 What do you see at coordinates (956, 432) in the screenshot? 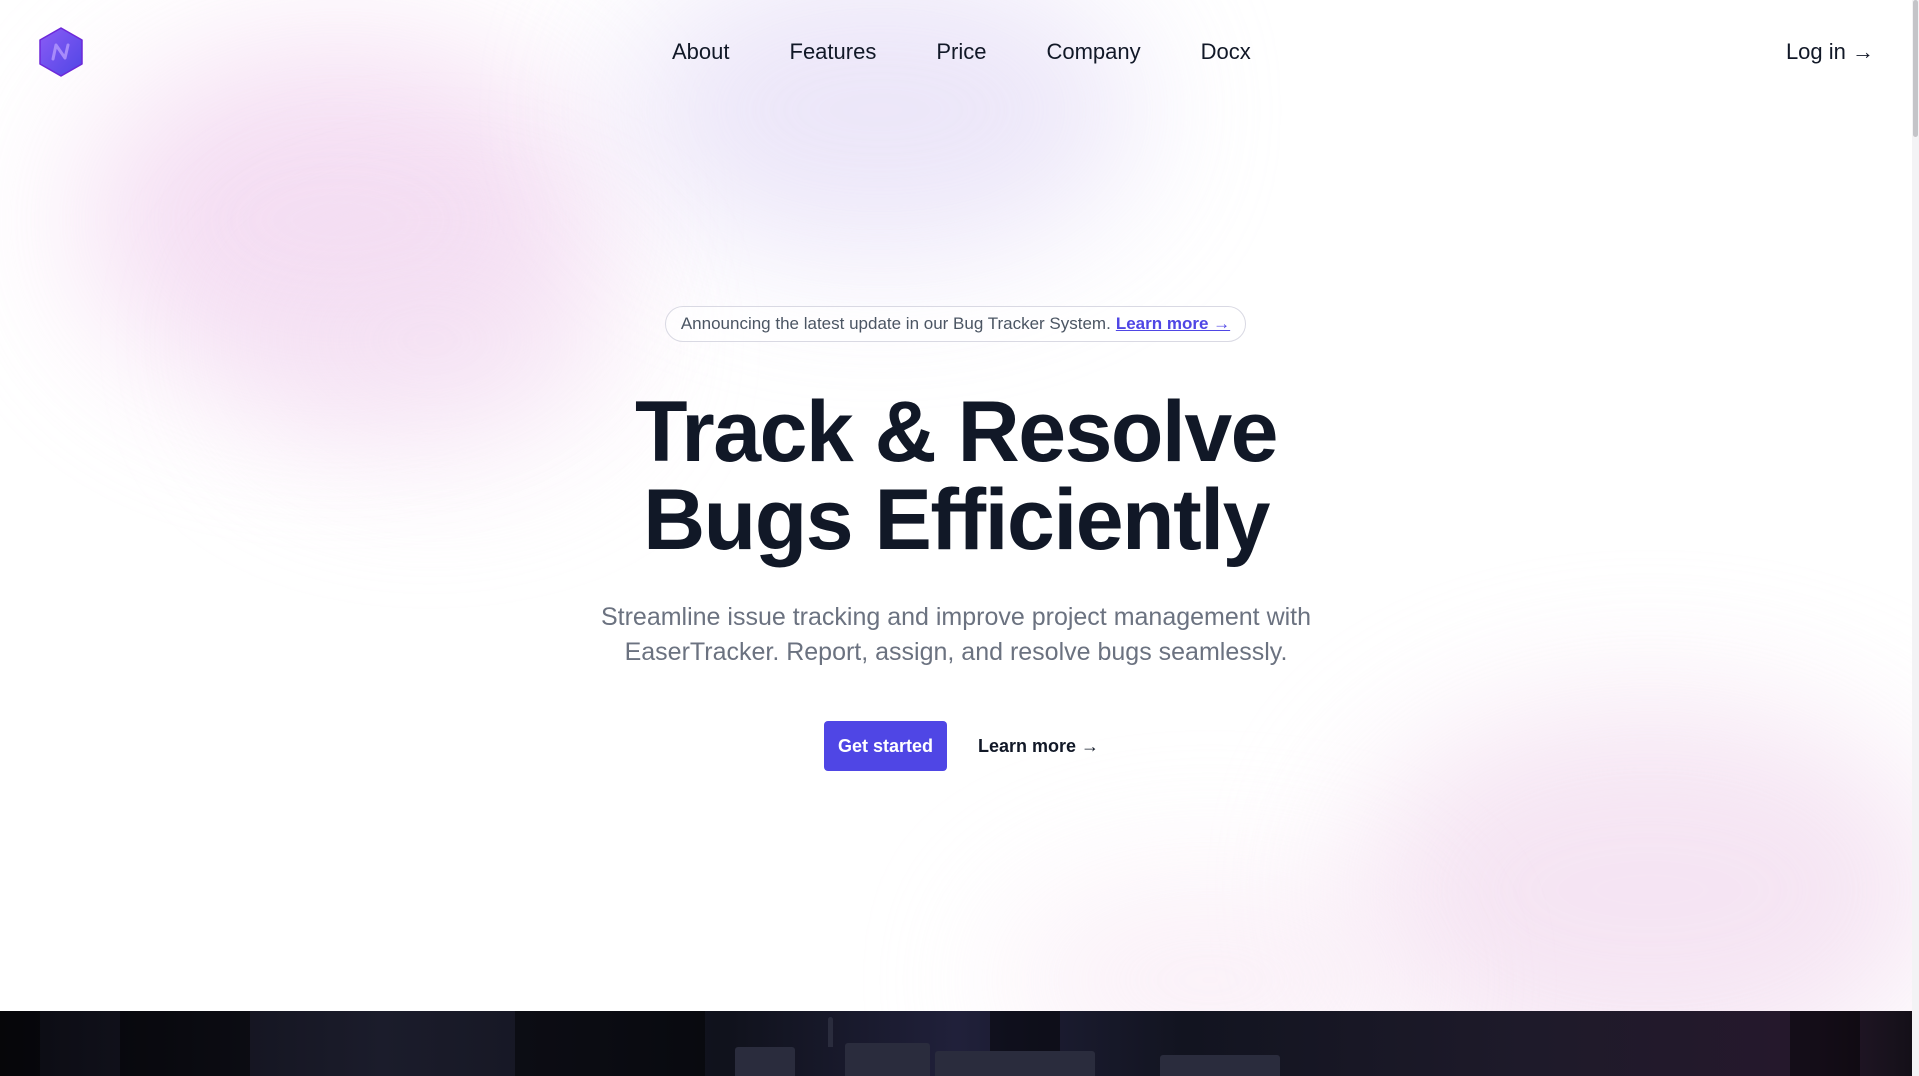
I see `headline-line-1: Track & Resolve` at bounding box center [956, 432].